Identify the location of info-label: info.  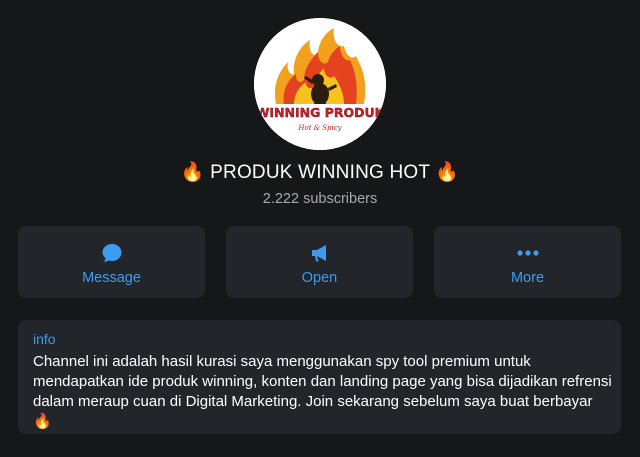
(44, 339).